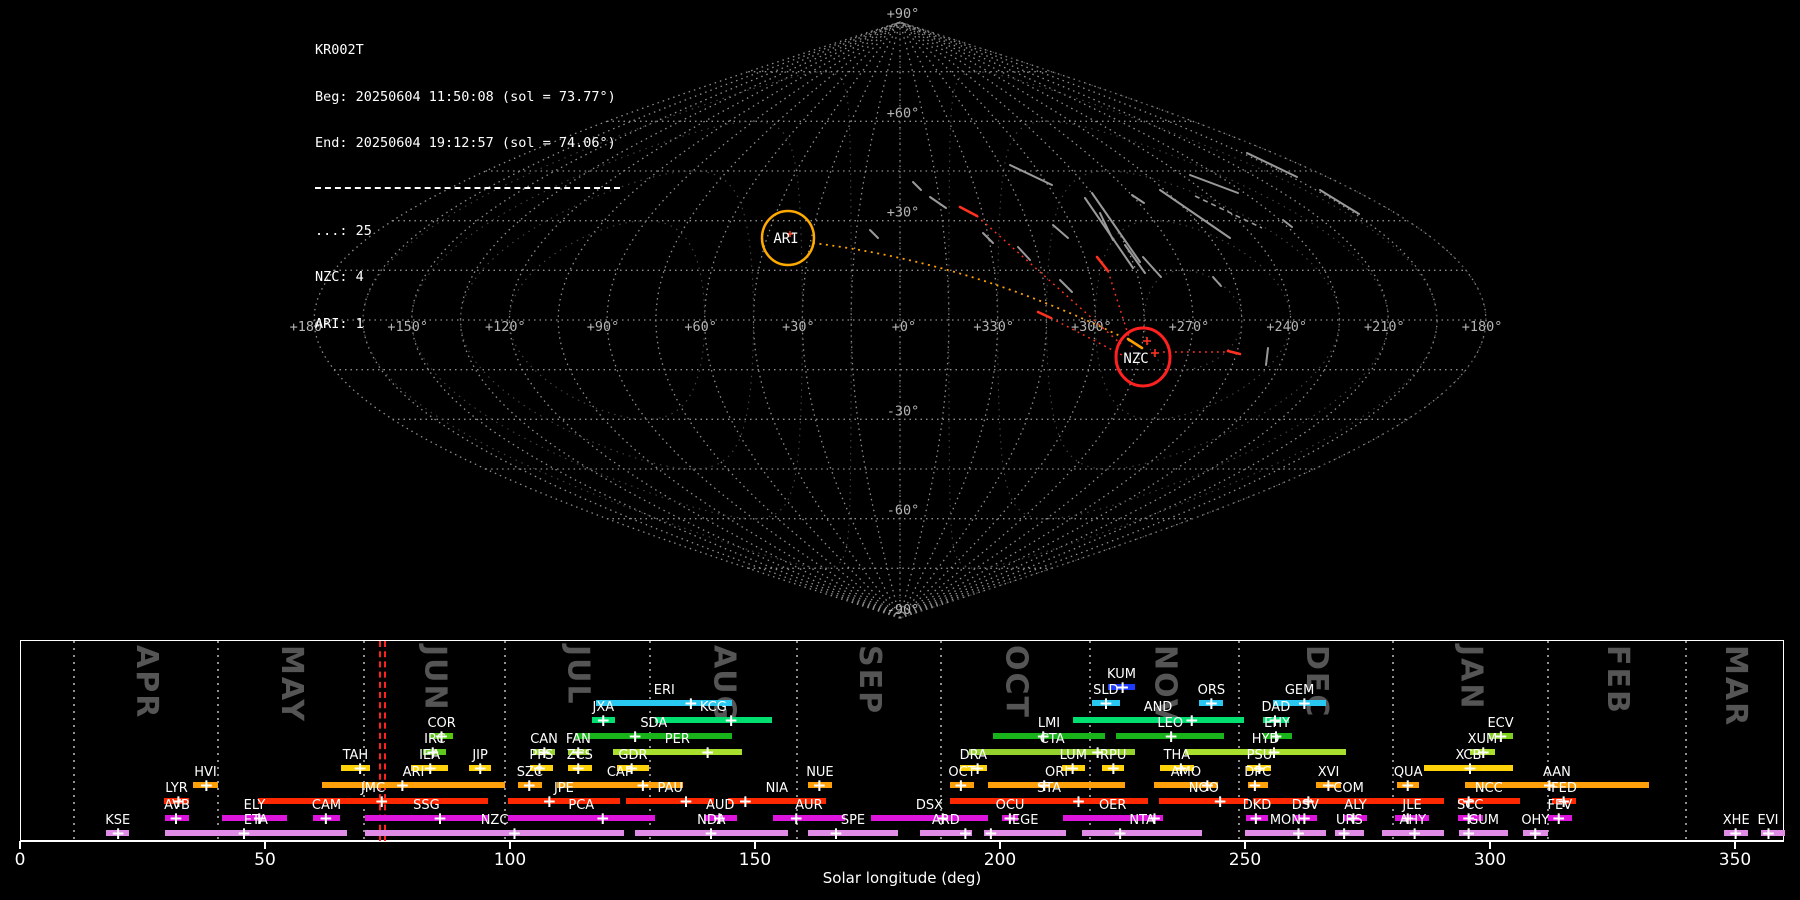  Describe the element at coordinates (1255, 785) in the screenshot. I see `peak-marker-dpc: +` at that location.